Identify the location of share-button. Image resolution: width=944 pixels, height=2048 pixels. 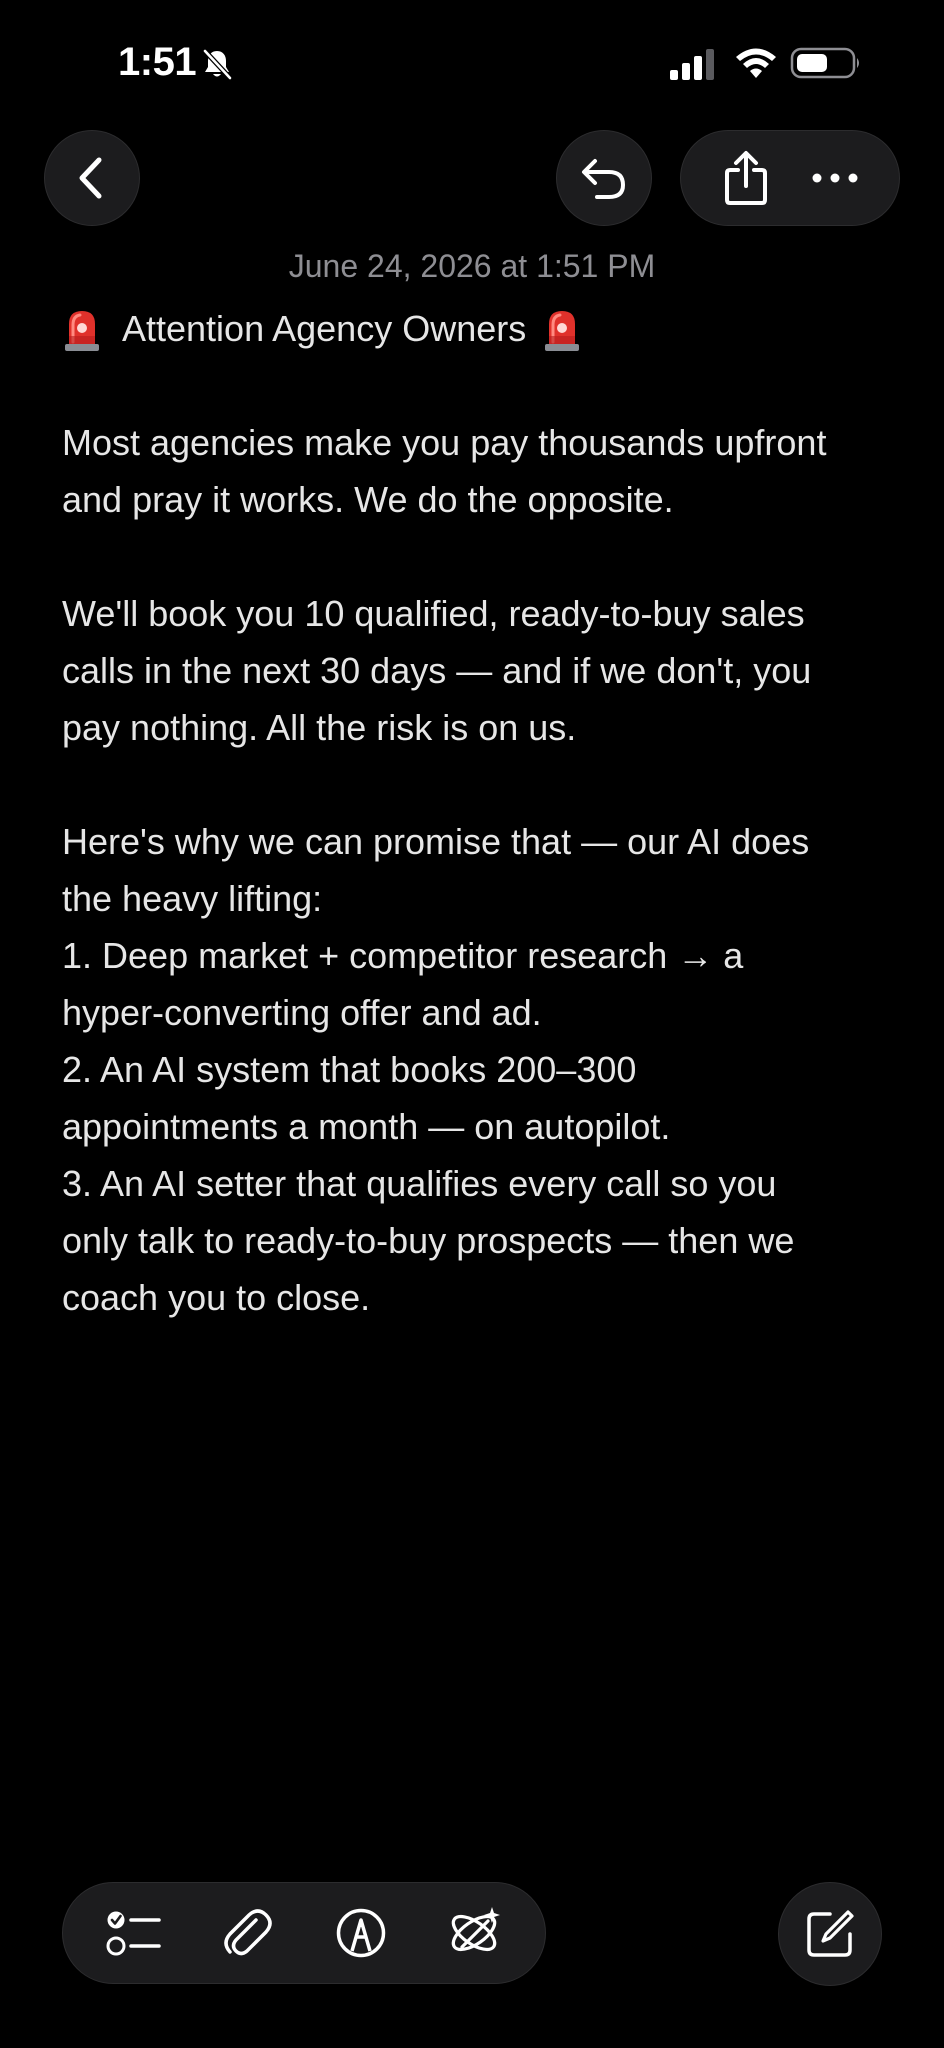
(746, 178).